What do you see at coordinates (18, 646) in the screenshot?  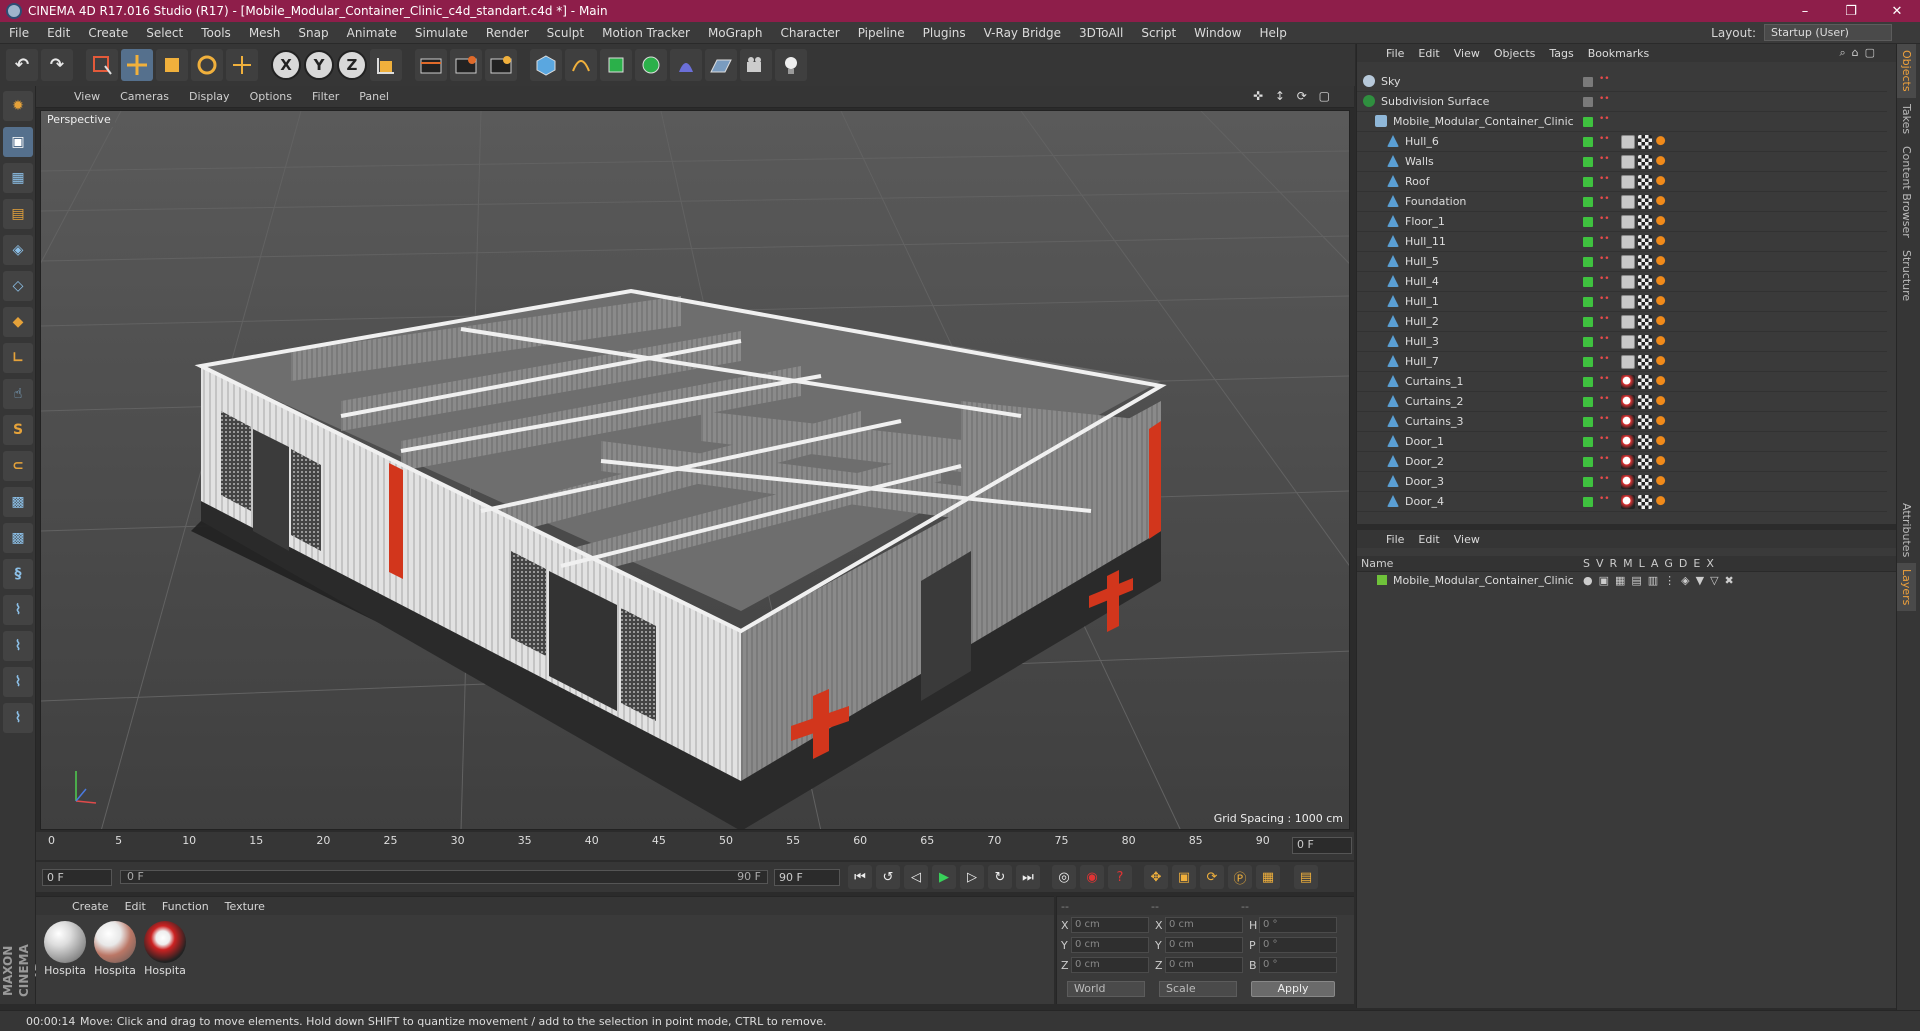 I see `hair-brush-icon: ⌇` at bounding box center [18, 646].